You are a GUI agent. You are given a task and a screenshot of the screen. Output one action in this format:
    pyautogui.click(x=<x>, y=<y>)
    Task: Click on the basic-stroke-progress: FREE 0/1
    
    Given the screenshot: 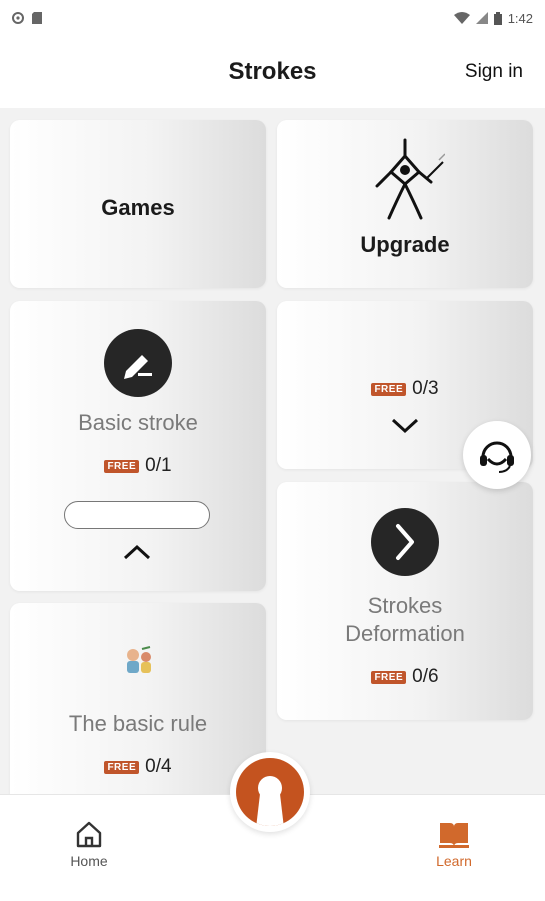 What is the action you would take?
    pyautogui.click(x=138, y=466)
    